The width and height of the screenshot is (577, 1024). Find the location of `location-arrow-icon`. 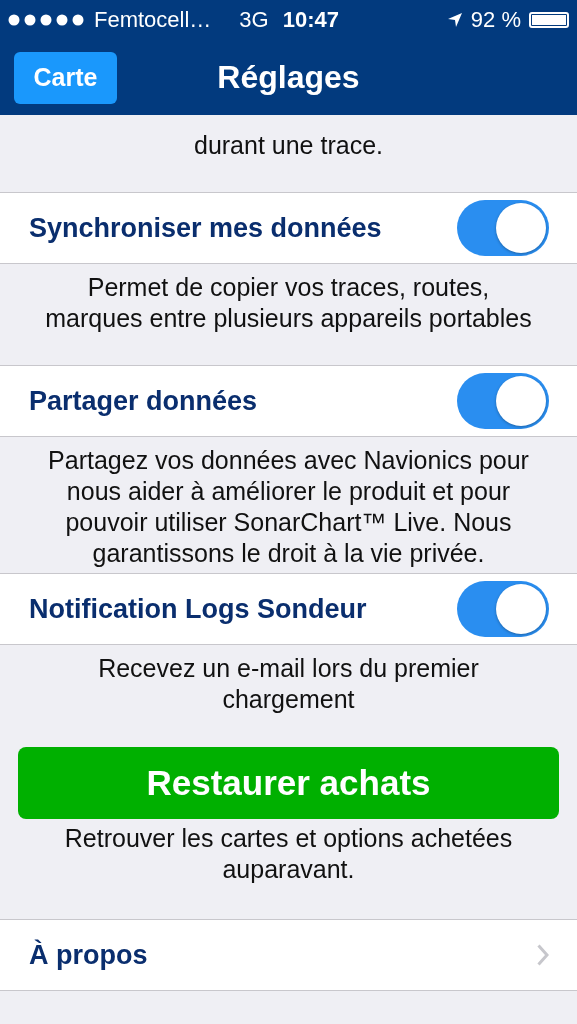

location-arrow-icon is located at coordinates (454, 20).